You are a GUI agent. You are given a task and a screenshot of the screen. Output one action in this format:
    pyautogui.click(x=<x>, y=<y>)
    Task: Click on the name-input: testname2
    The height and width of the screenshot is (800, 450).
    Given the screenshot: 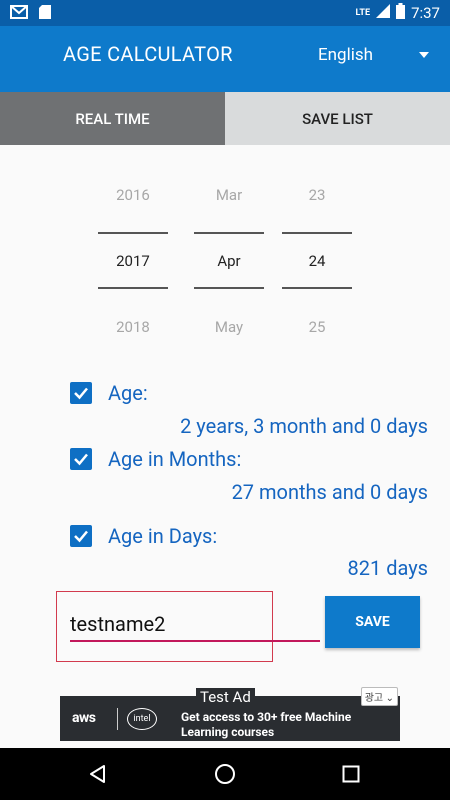 What is the action you would take?
    pyautogui.click(x=164, y=626)
    